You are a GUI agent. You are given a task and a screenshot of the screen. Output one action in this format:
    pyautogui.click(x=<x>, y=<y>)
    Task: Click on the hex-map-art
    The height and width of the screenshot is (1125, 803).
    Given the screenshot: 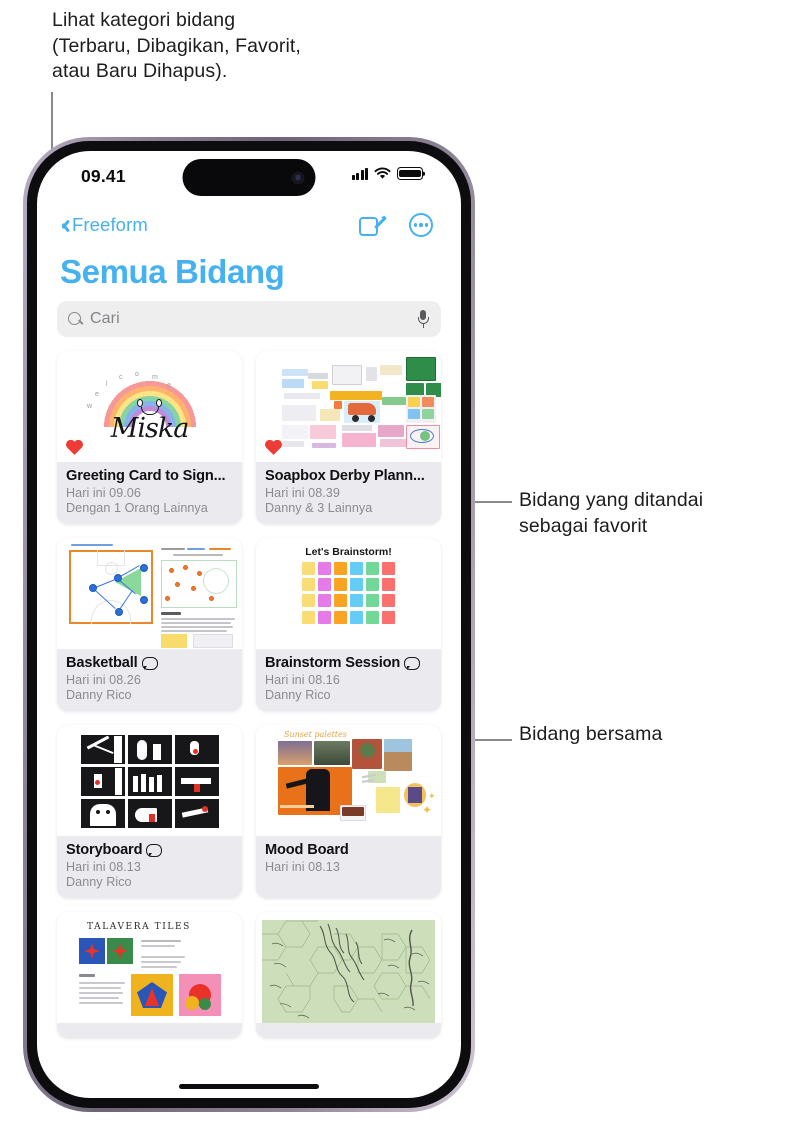 What is the action you would take?
    pyautogui.click(x=348, y=967)
    